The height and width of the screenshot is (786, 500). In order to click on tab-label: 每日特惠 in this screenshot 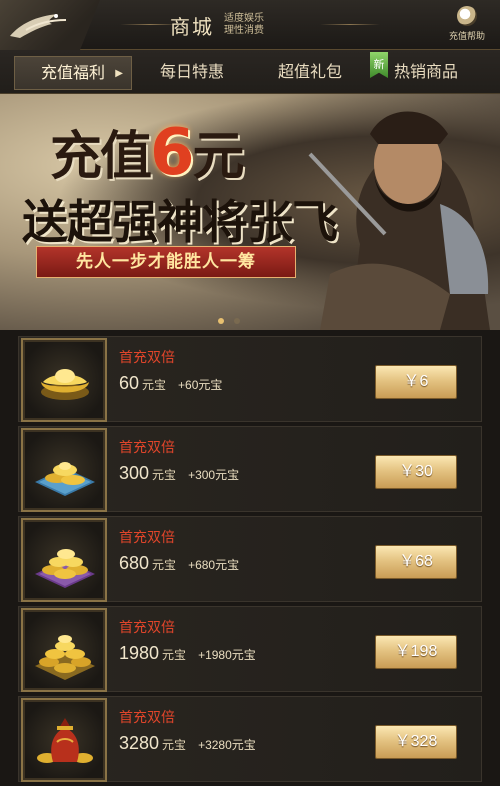, I will do `click(191, 72)`.